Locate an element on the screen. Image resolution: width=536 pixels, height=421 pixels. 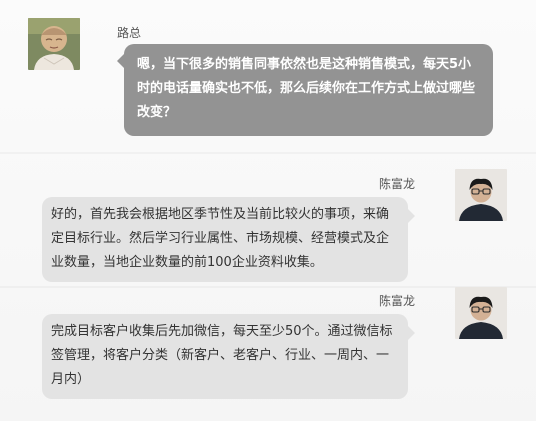
avatar-lu is located at coordinates (54, 44).